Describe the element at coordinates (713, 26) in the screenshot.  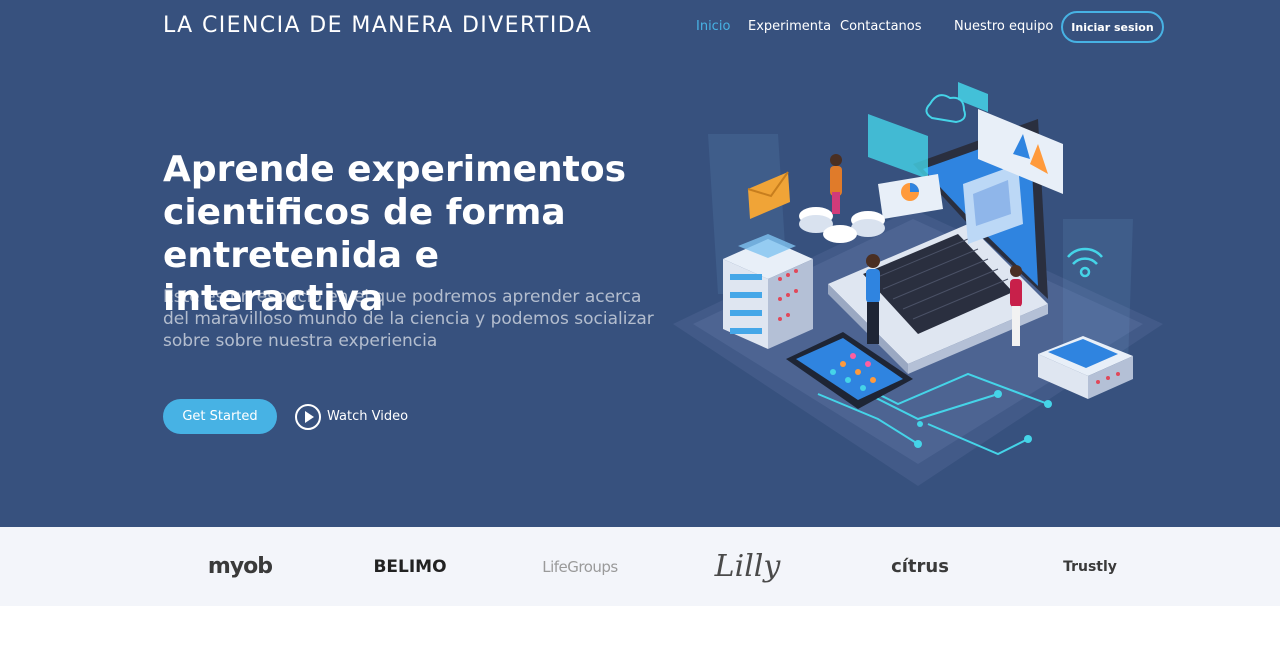
I see `nav-inicio: Inicio` at that location.